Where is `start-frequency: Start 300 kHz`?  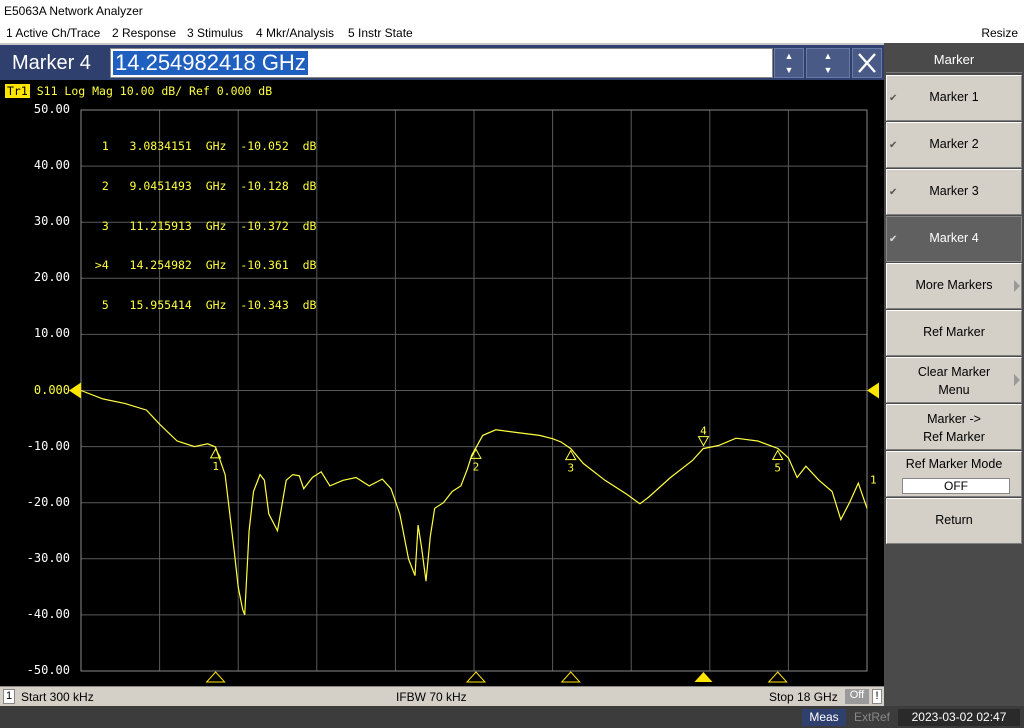
start-frequency: Start 300 kHz is located at coordinates (57, 697).